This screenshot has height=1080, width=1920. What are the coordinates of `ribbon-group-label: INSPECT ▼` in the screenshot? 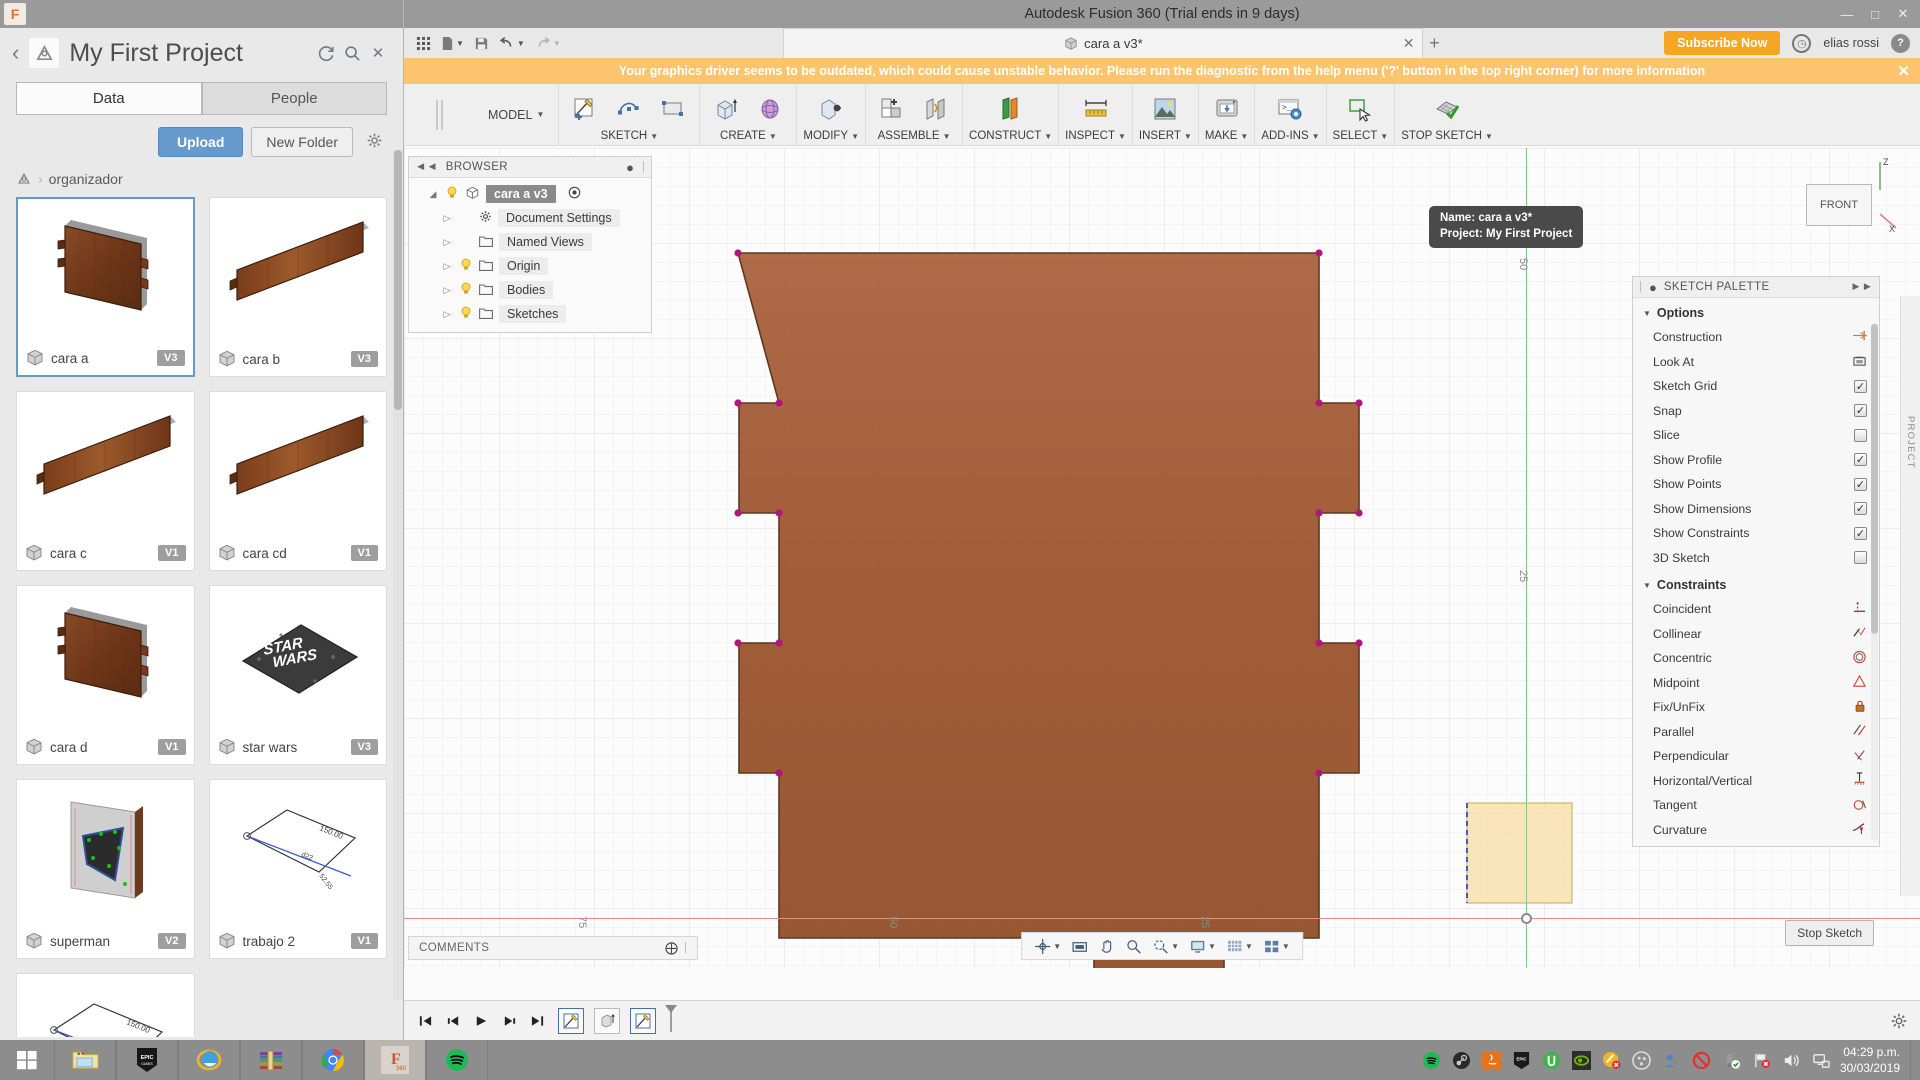 It's located at (1095, 137).